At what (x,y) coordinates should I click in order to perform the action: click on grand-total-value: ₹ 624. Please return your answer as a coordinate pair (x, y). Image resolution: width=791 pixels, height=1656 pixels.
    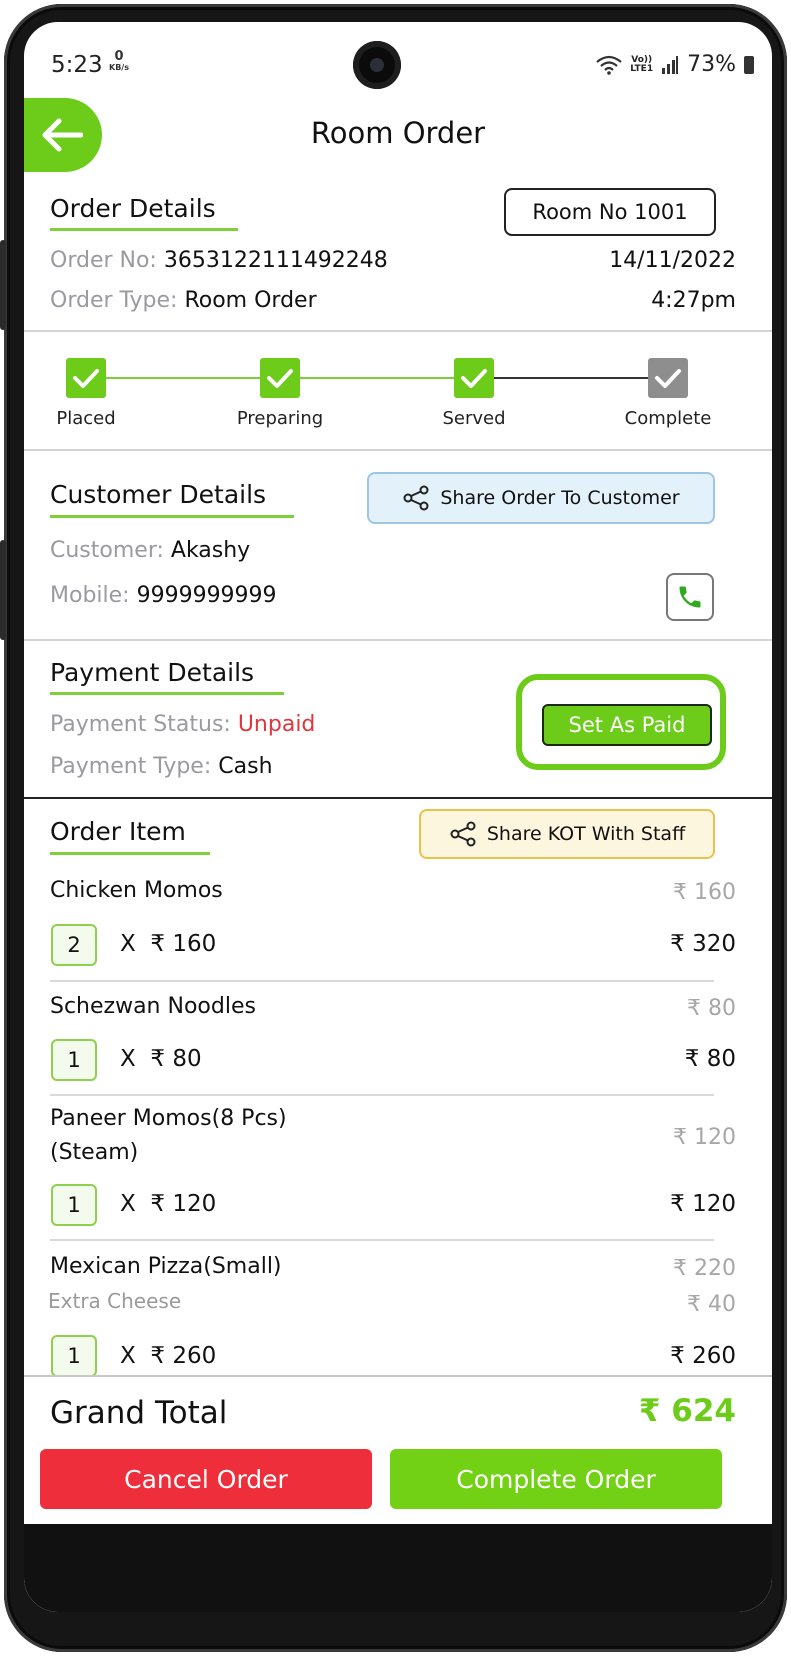
    Looking at the image, I should click on (687, 1411).